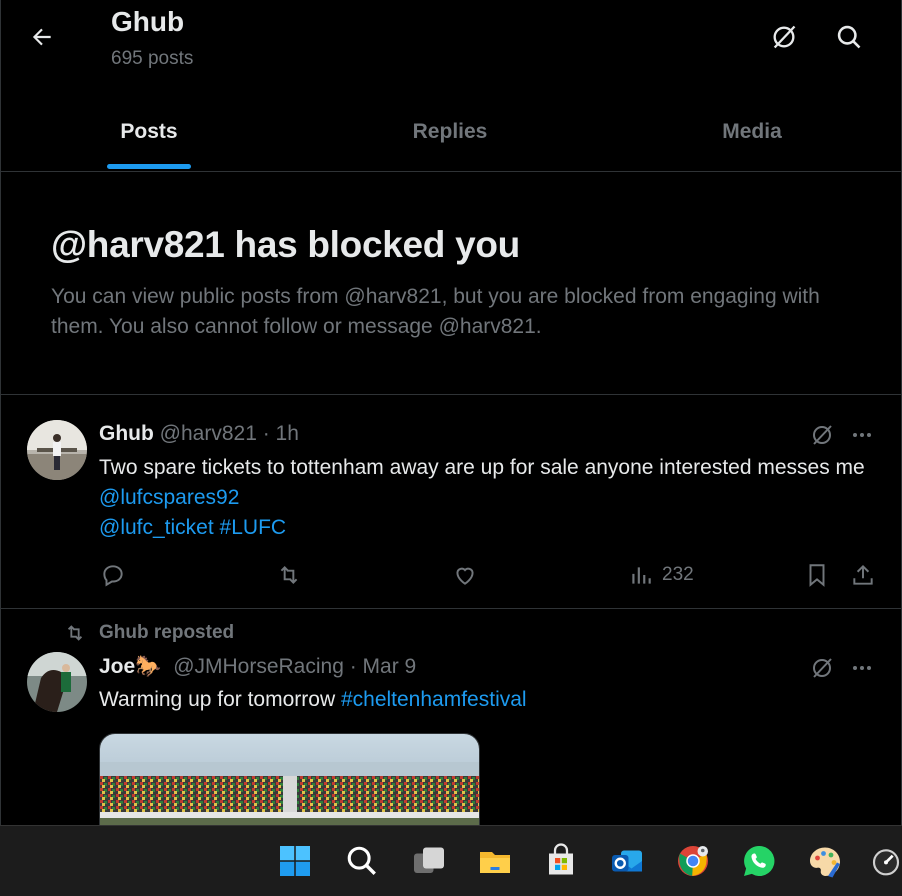 The height and width of the screenshot is (896, 902). I want to click on whatsapp-button, so click(759, 861).